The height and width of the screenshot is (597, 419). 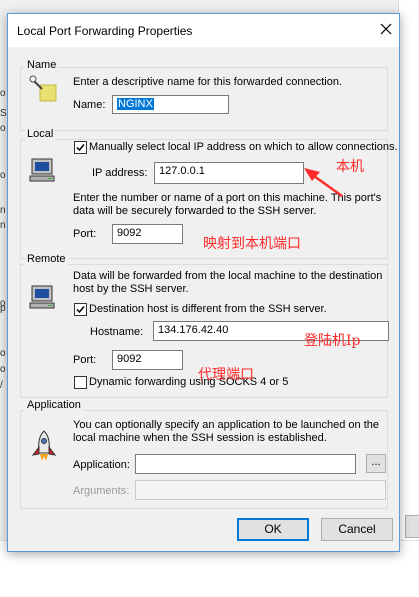 What do you see at coordinates (131, 289) in the screenshot?
I see `remote-help-line2: host by the SSH server.` at bounding box center [131, 289].